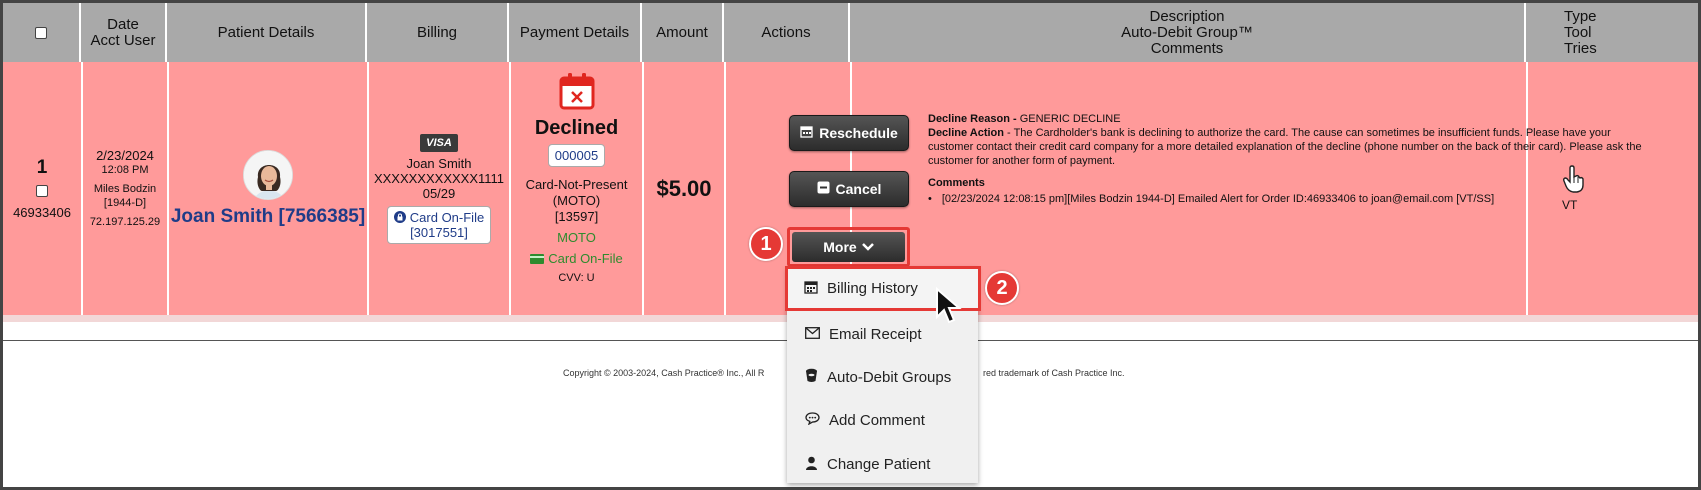  I want to click on row-number: 1, so click(42, 167).